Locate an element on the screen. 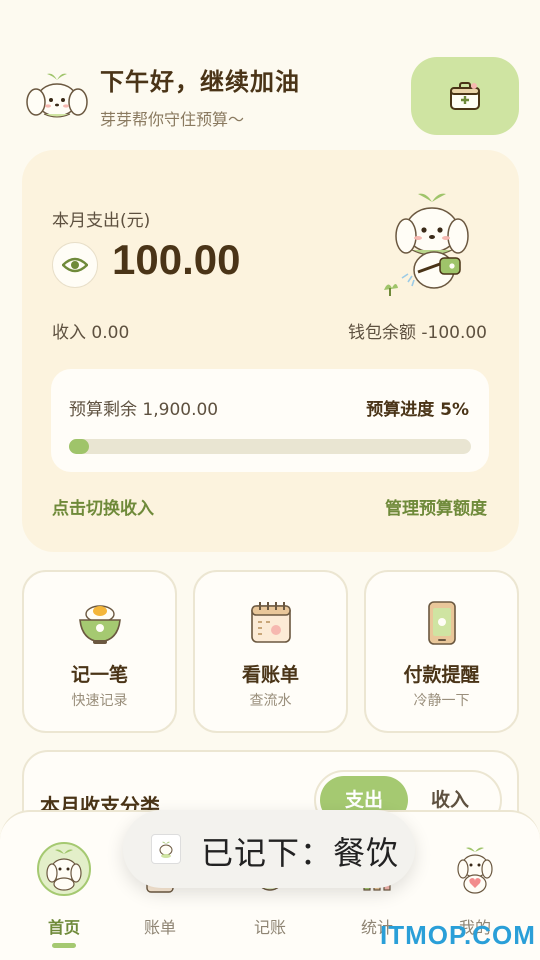 This screenshot has height=960, width=540. tab-record-label: 记账 is located at coordinates (269, 927).